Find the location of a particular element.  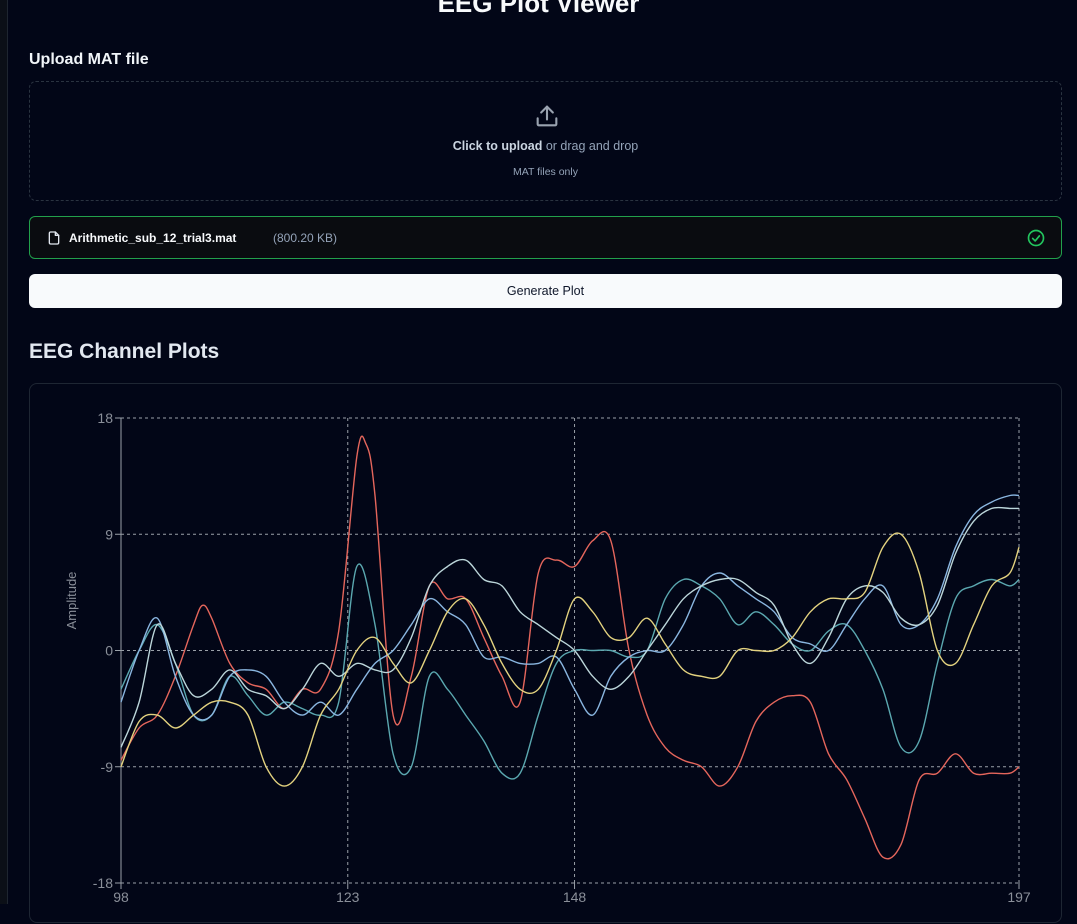

section-title: EEG Channel Plots is located at coordinates (124, 351).